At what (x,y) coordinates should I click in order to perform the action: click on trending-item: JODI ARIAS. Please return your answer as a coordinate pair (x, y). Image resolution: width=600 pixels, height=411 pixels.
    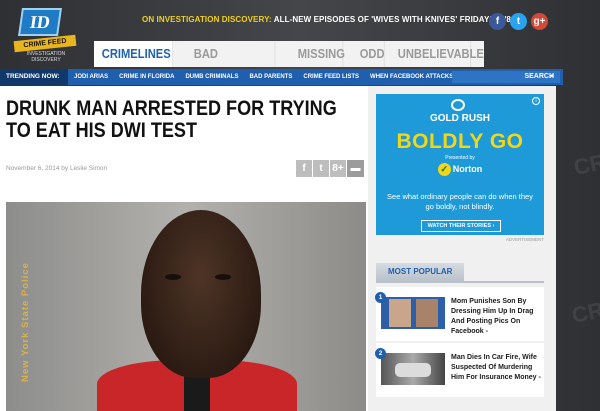
    Looking at the image, I should click on (91, 77).